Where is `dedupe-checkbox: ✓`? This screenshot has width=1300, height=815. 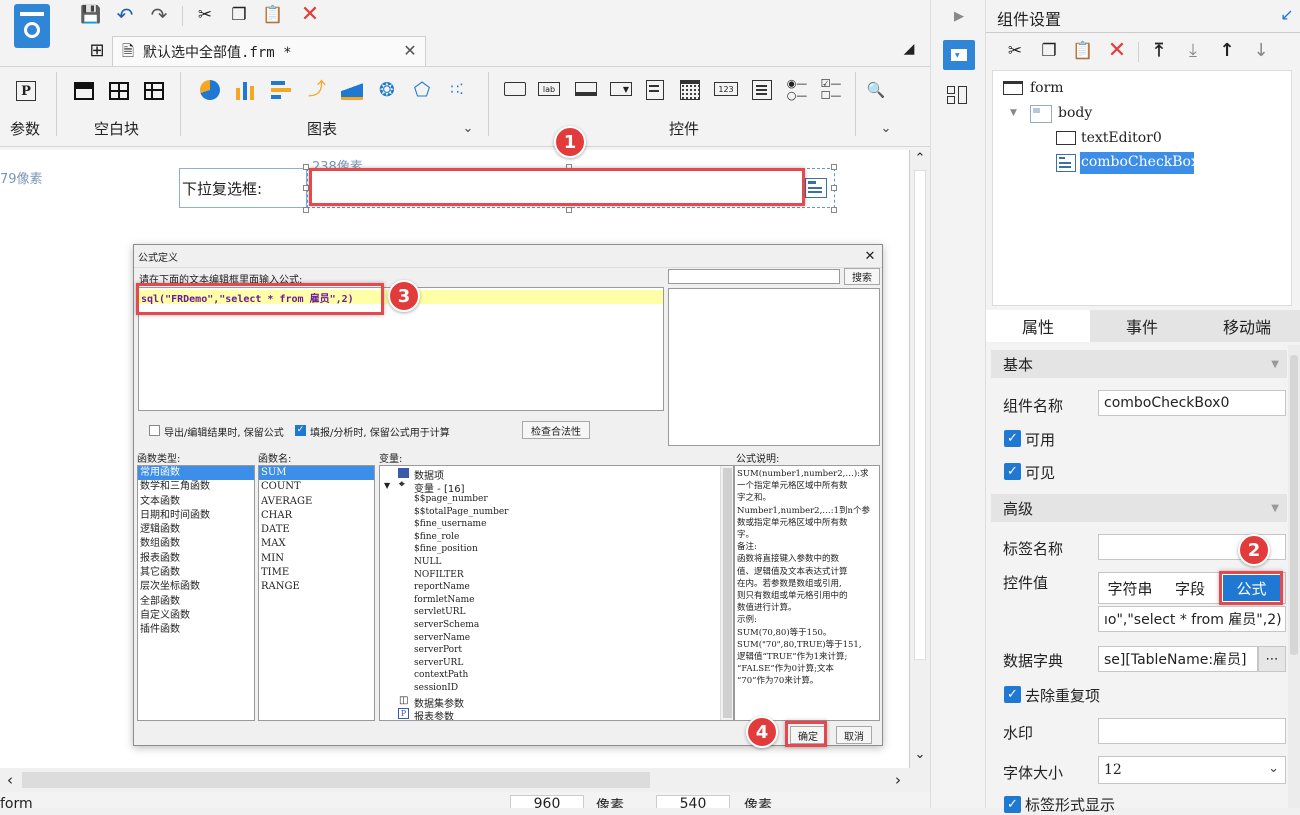 dedupe-checkbox: ✓ is located at coordinates (1012, 694).